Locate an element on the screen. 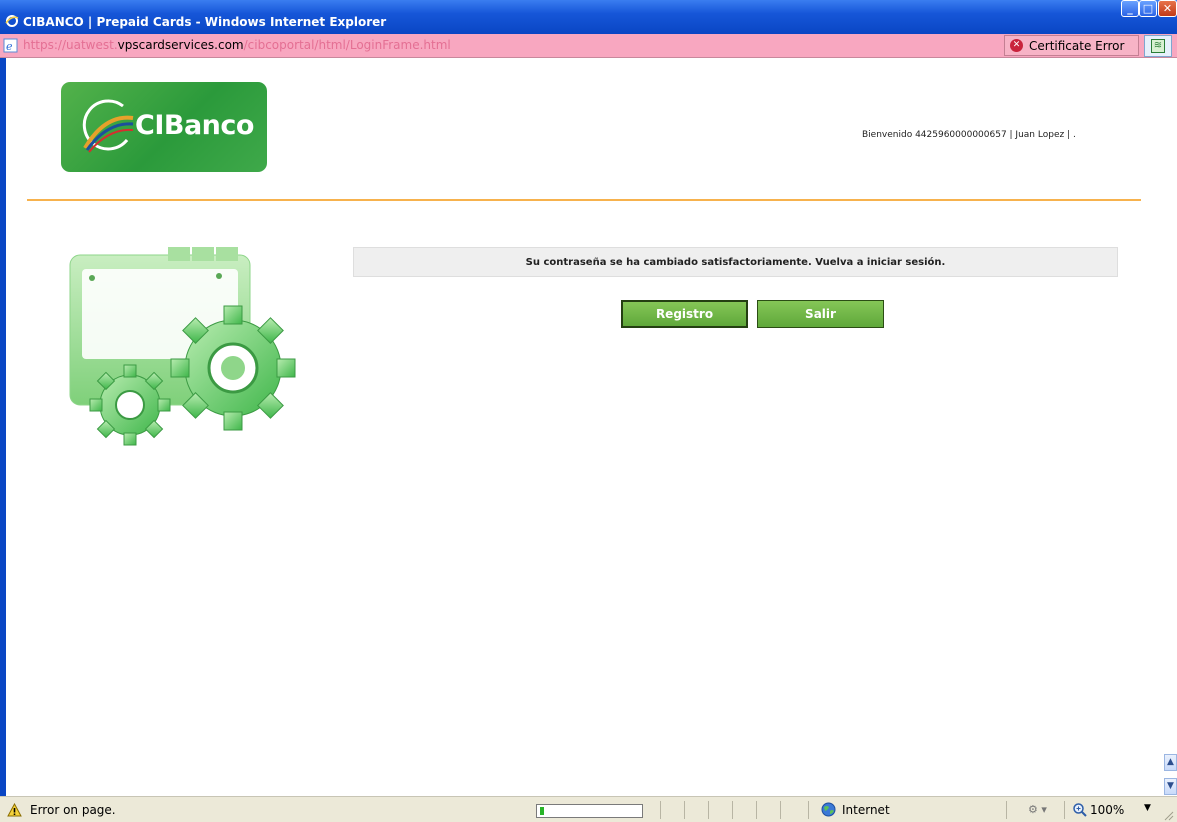 The width and height of the screenshot is (1177, 822). zoom-level: 100% is located at coordinates (1107, 810).